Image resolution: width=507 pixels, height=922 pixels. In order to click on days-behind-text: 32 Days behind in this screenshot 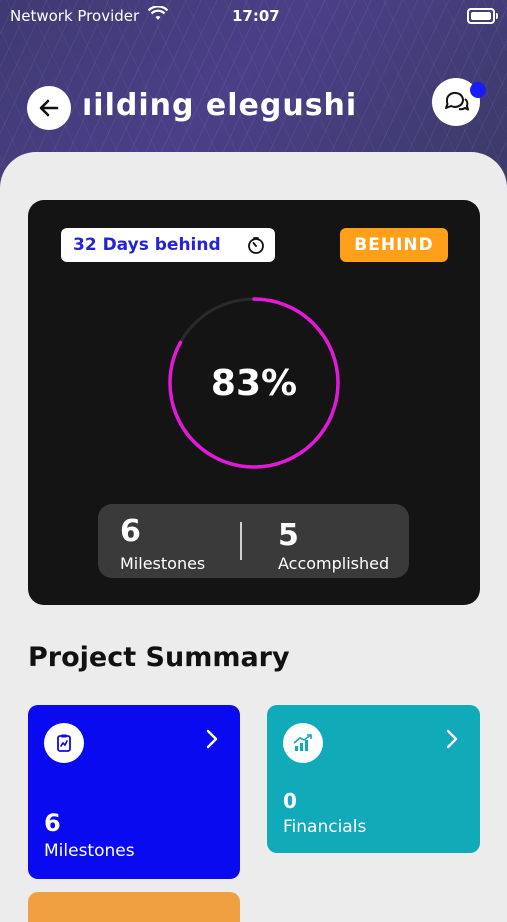, I will do `click(147, 245)`.